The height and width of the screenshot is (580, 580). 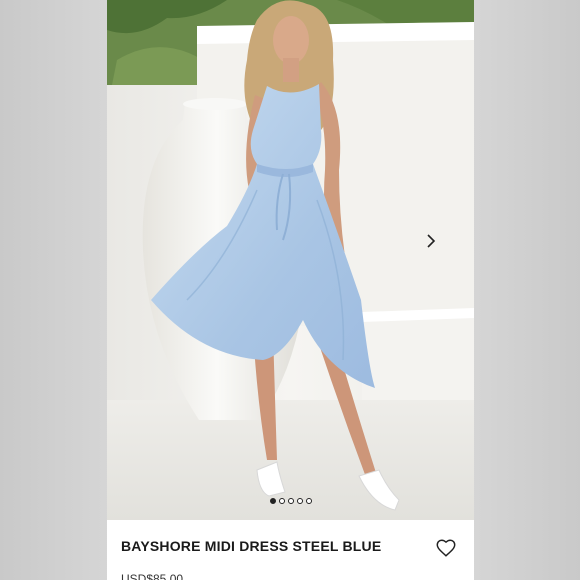 I want to click on favorite-button, so click(x=446, y=548).